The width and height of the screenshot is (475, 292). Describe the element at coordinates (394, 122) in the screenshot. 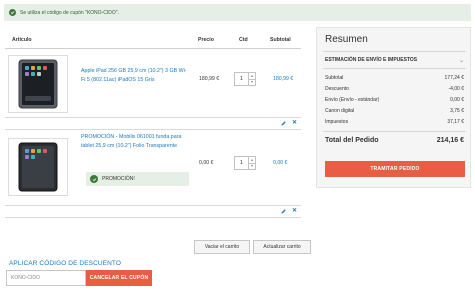

I see `summary-row-taxes: Impuestos 37,17 €` at that location.